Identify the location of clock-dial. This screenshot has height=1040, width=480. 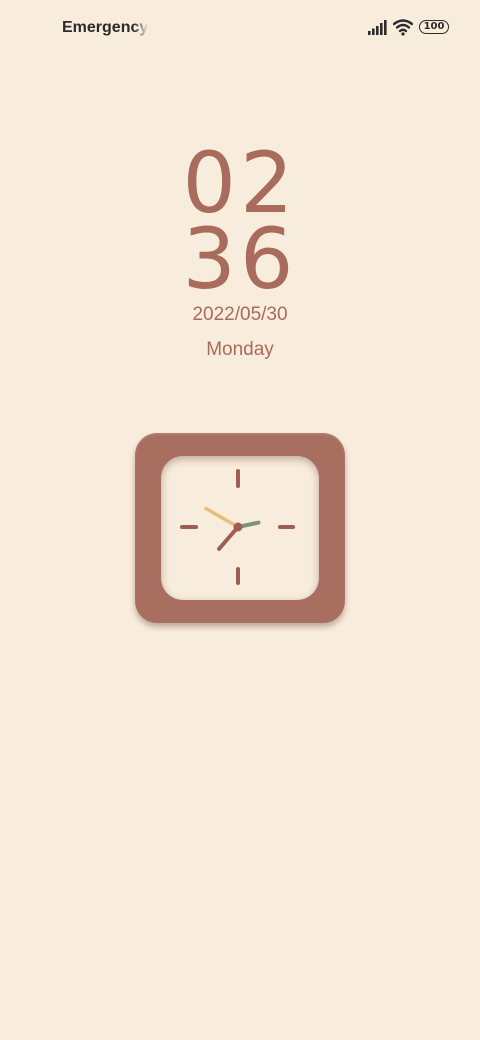
(237, 527).